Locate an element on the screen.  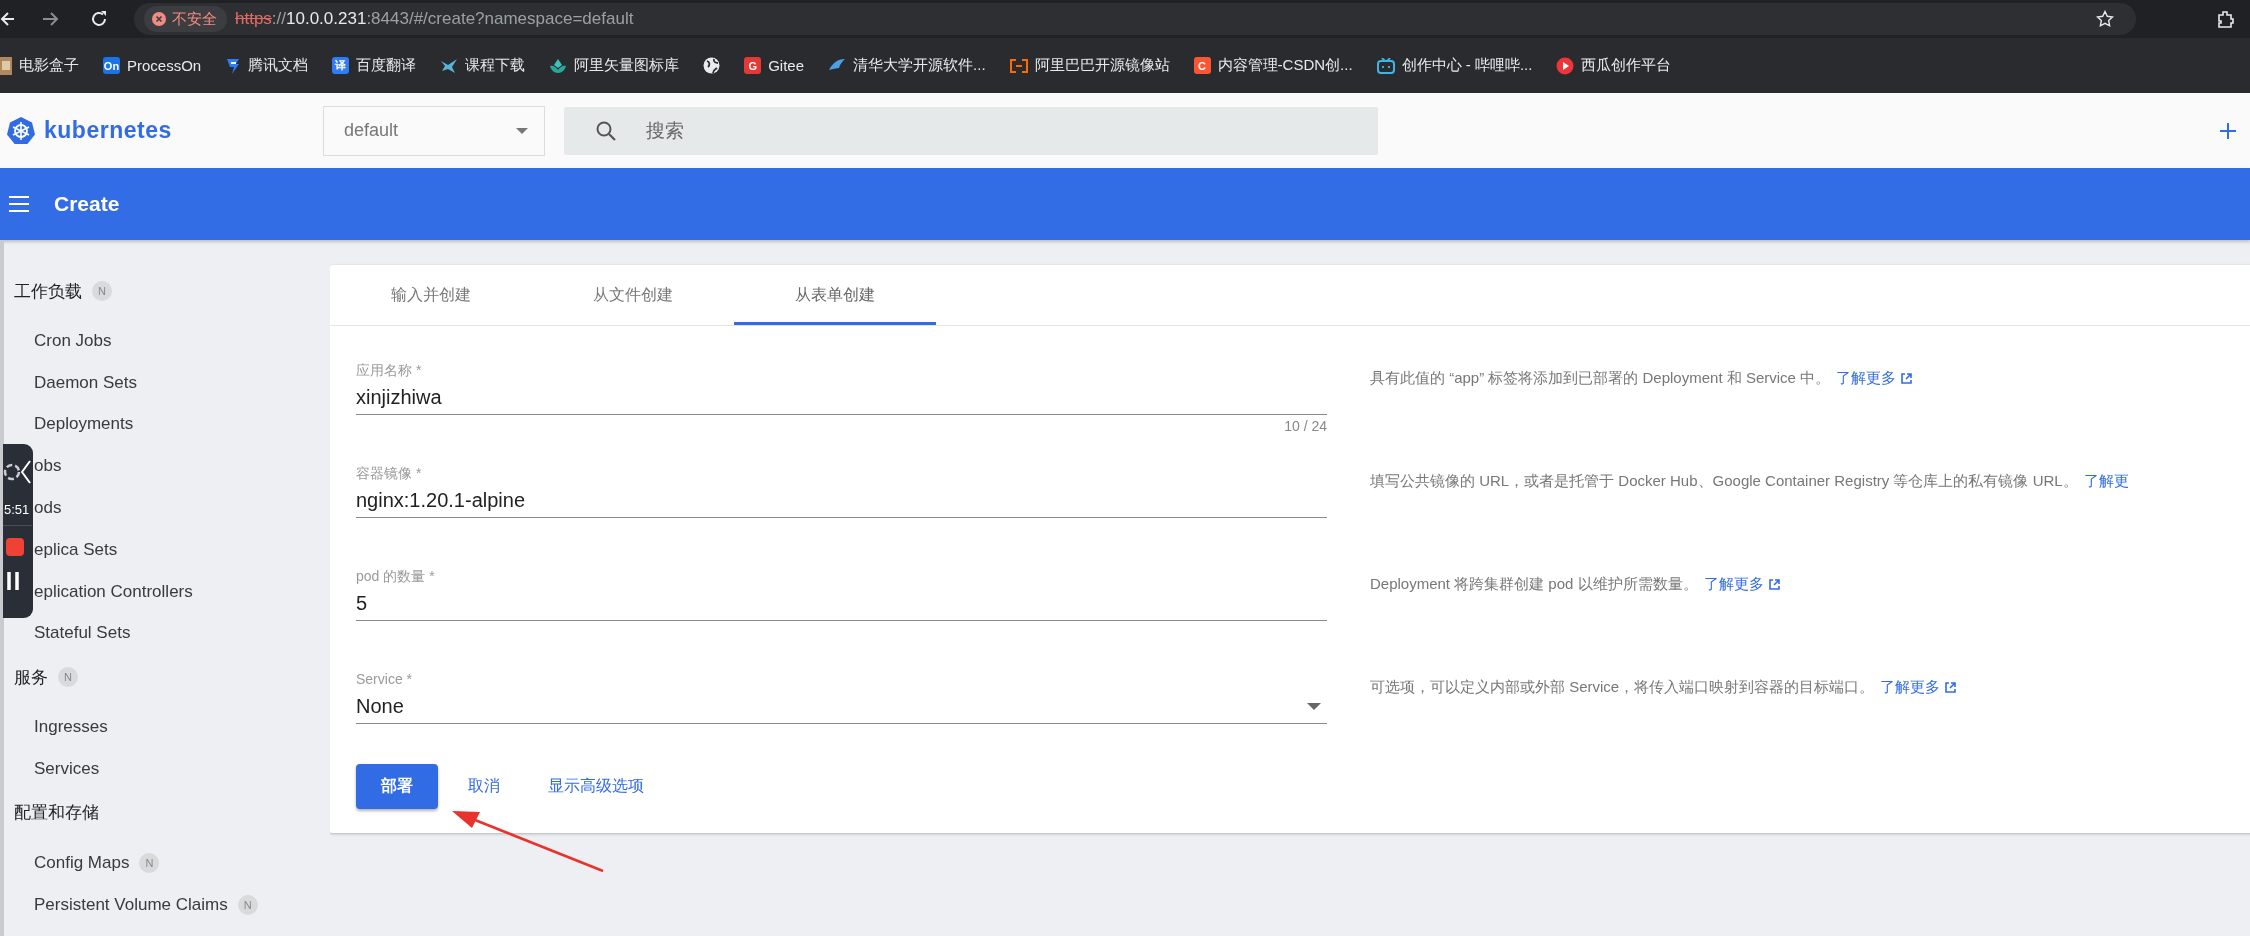
recording-time: 5:51 is located at coordinates (17, 514).